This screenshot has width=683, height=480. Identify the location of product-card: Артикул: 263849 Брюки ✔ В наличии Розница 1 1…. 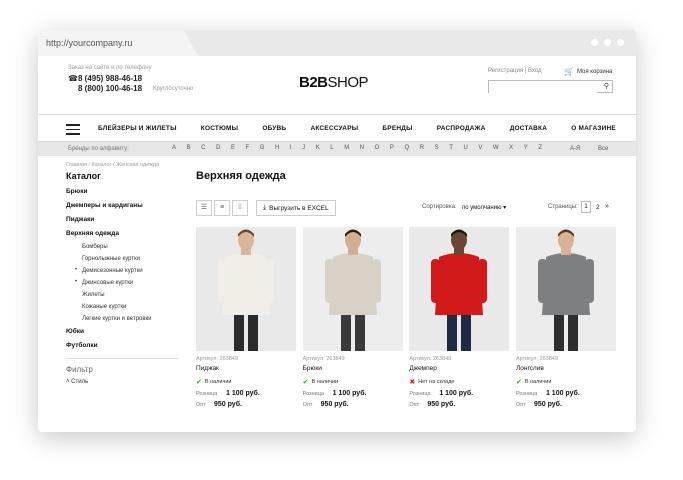
(352, 319).